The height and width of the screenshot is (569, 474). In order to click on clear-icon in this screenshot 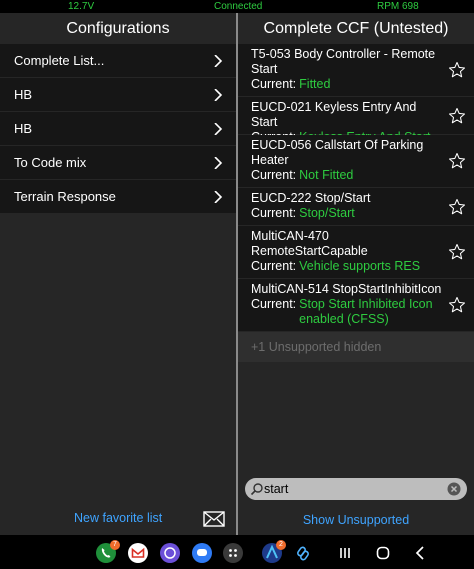, I will do `click(454, 489)`.